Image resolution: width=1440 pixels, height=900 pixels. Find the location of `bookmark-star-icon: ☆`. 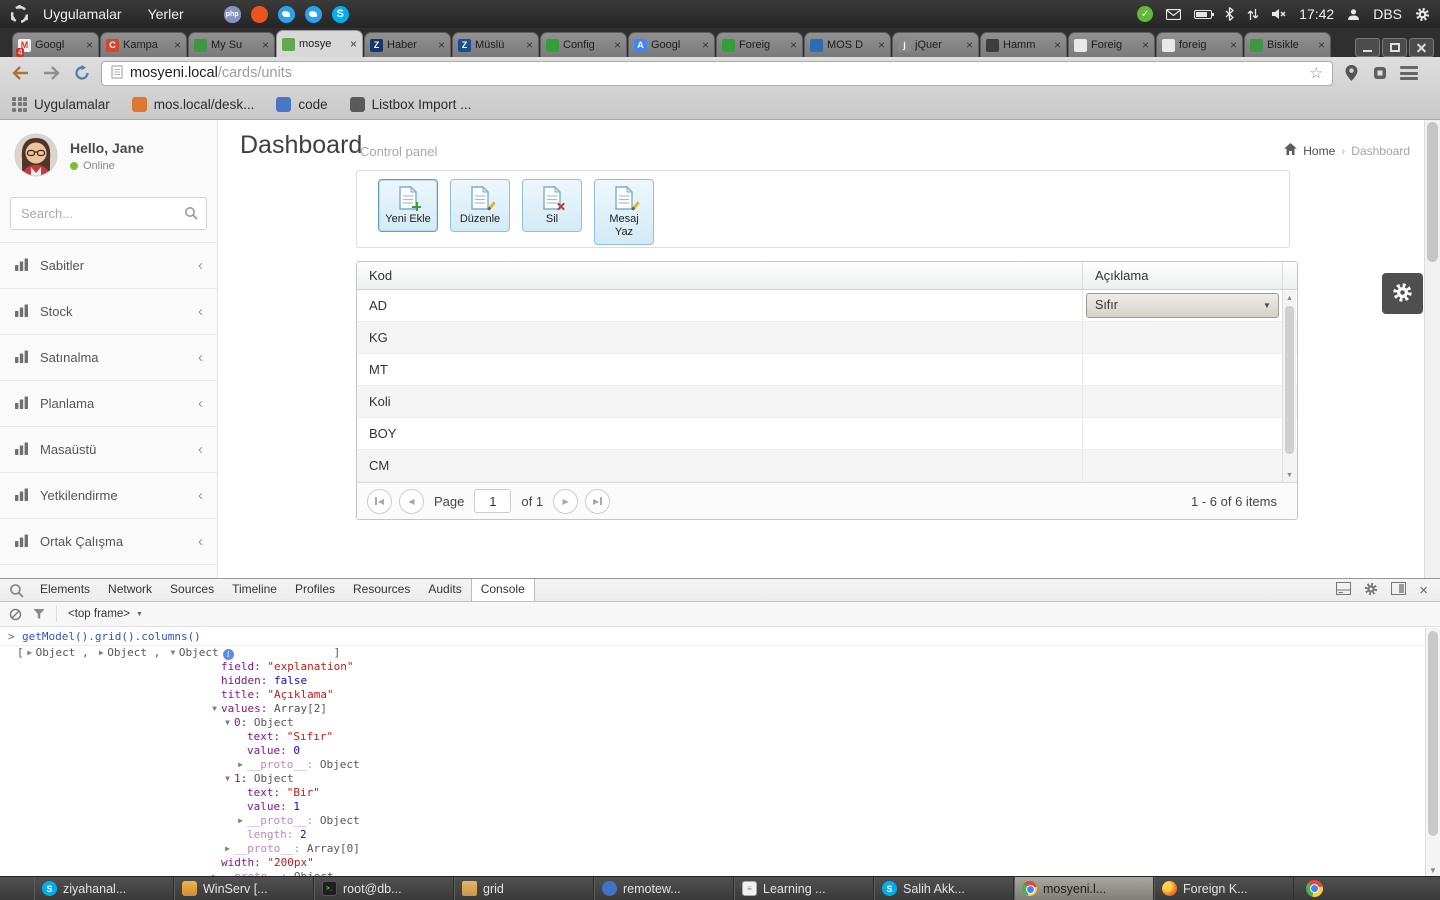

bookmark-star-icon: ☆ is located at coordinates (1316, 73).